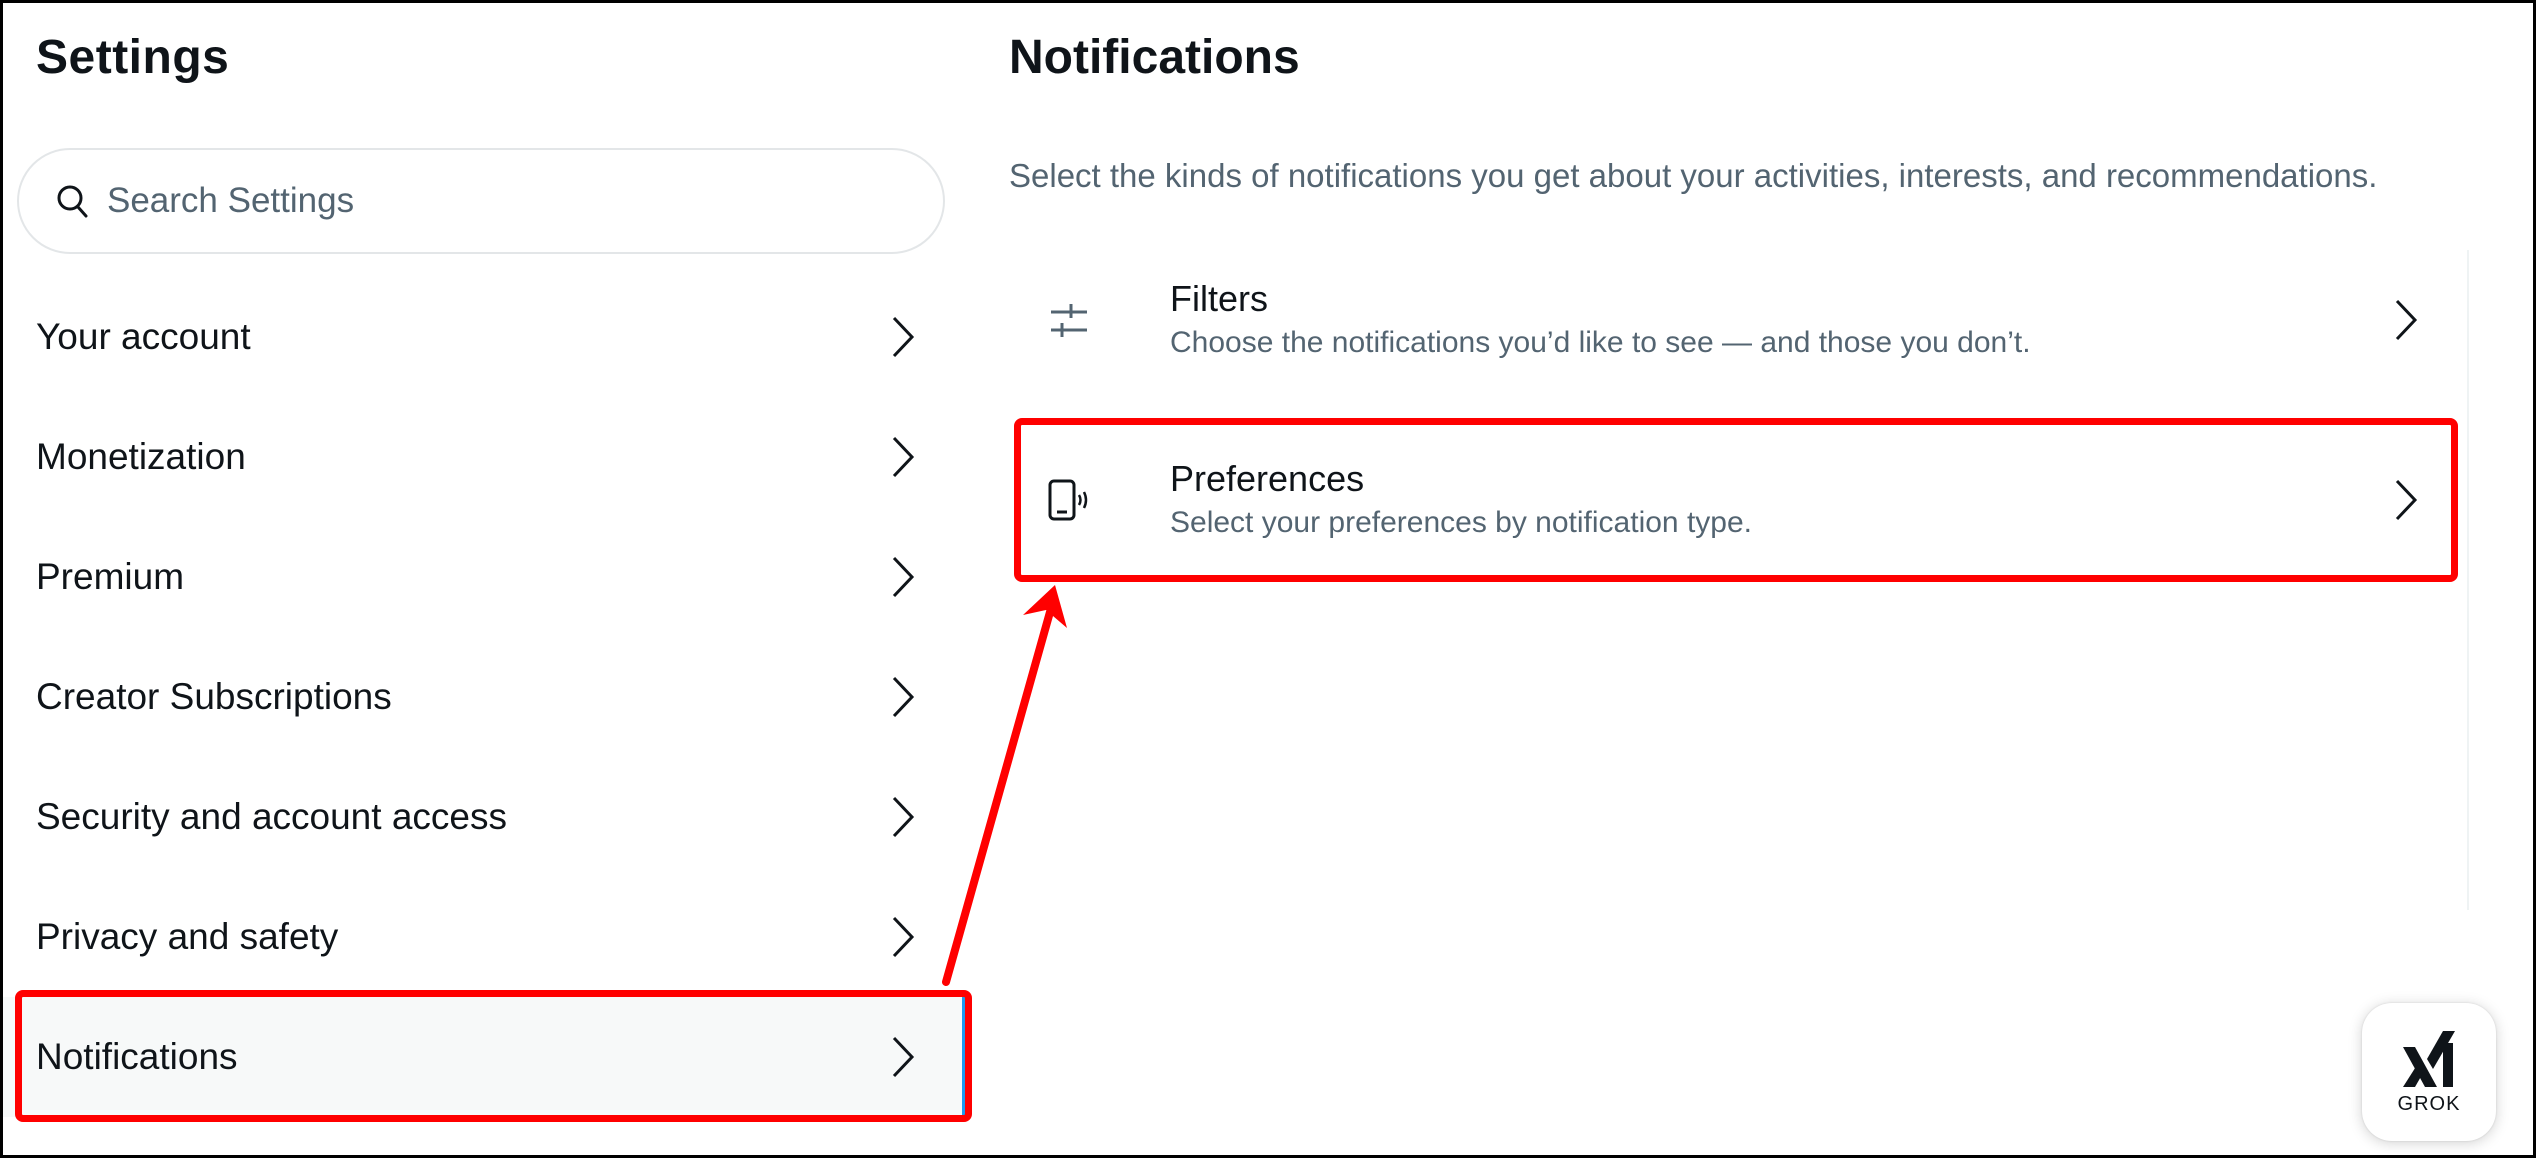  I want to click on sidebar-item-label: Security and account access, so click(271, 816).